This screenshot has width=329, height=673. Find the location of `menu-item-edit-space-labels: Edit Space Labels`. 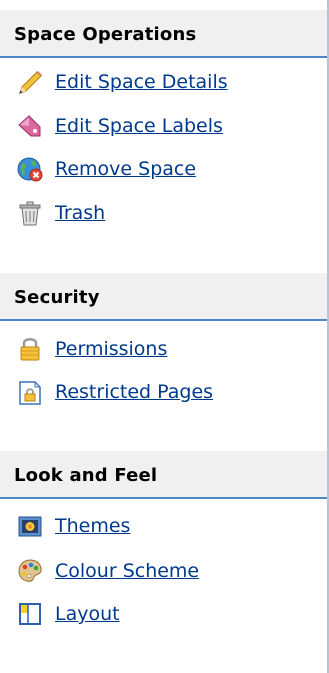

menu-item-edit-space-labels: Edit Space Labels is located at coordinates (119, 126).